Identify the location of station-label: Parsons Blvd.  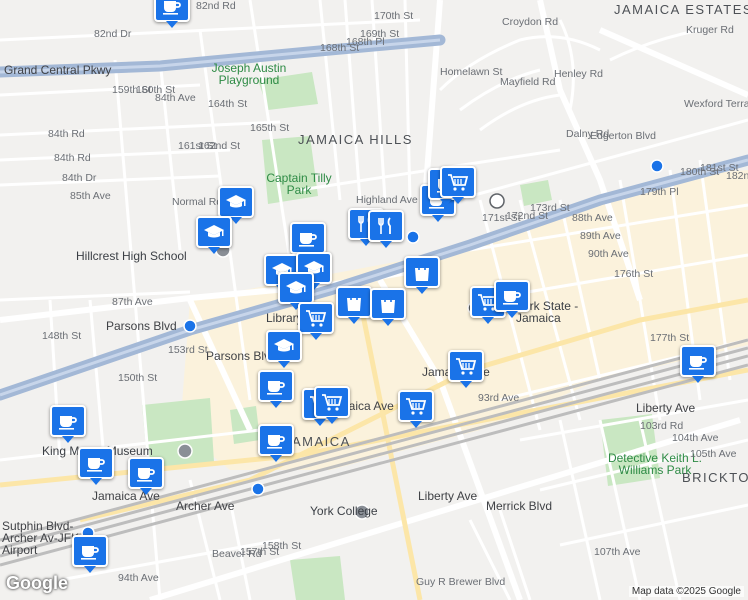
(141, 326).